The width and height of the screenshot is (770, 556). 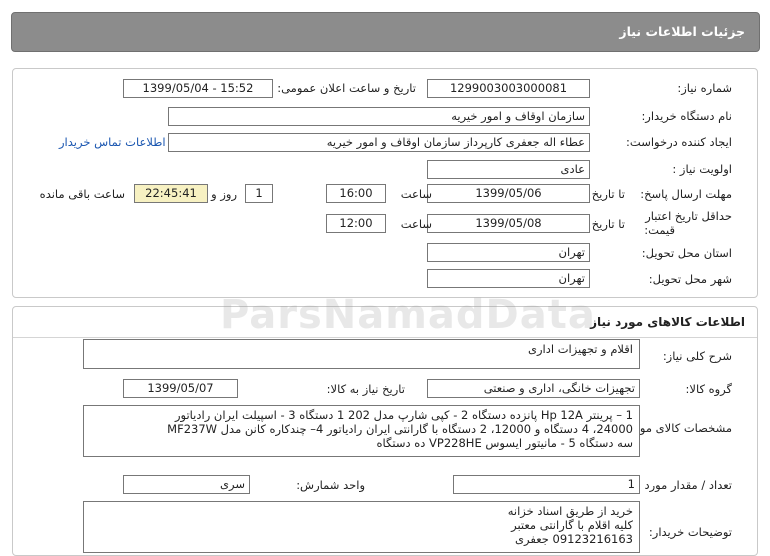 I want to click on goods-group-label: گروه کالا:, so click(x=708, y=389).